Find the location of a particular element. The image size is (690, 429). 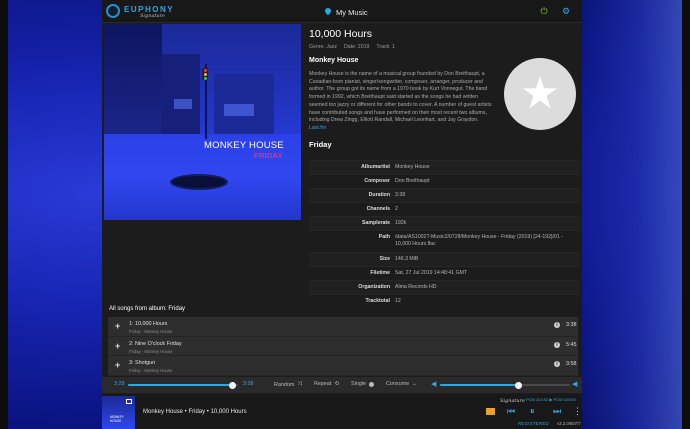

audio-format: PCM 24/192 ▶ PCM 32/192 is located at coordinates (551, 399).